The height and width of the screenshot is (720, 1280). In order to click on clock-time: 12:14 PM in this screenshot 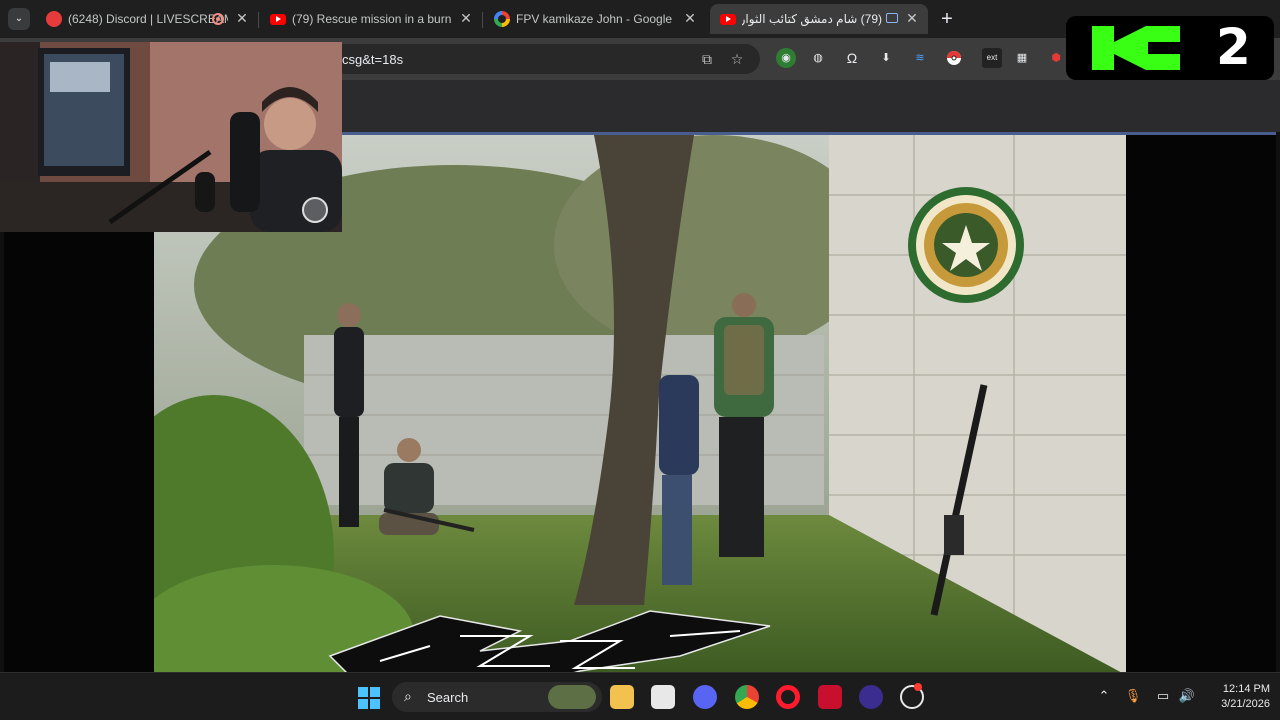, I will do `click(1246, 689)`.